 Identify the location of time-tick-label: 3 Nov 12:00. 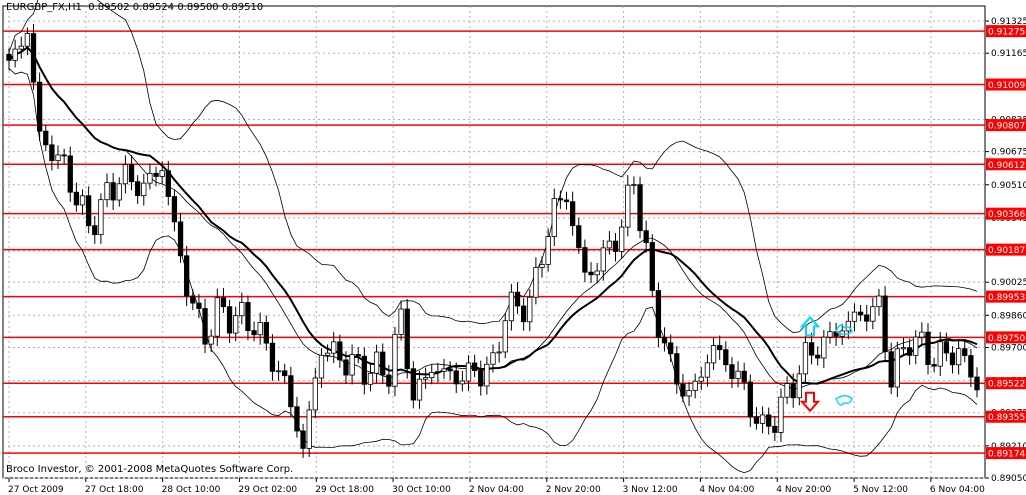
(650, 490).